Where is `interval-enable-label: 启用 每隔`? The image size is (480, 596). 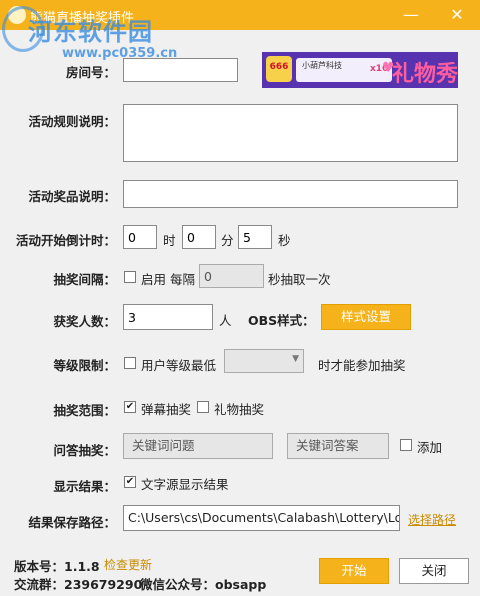
interval-enable-label: 启用 每隔 is located at coordinates (168, 279).